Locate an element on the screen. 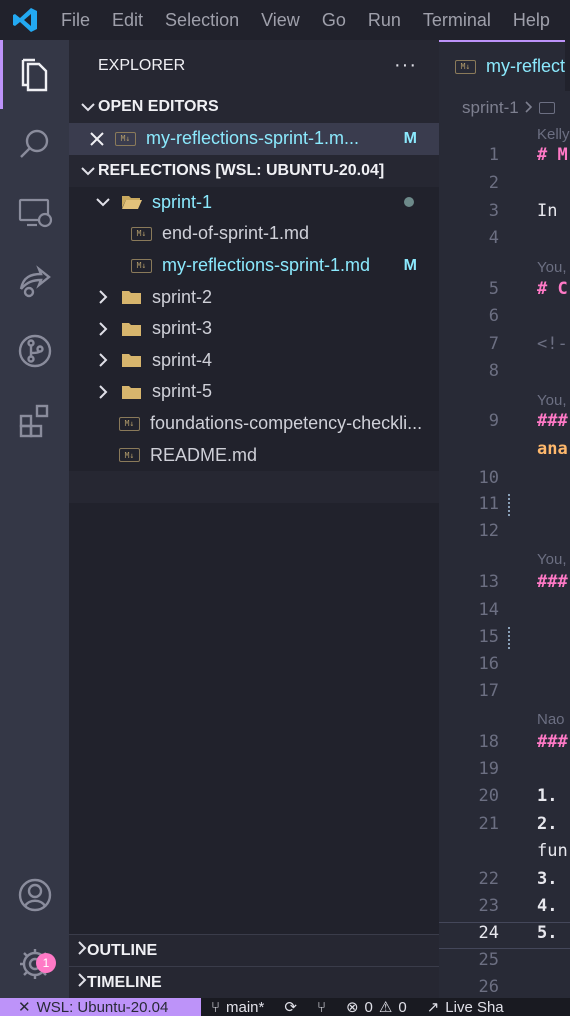 This screenshot has height=1016, width=570. timeline-section-header: TIMELINE is located at coordinates (254, 982).